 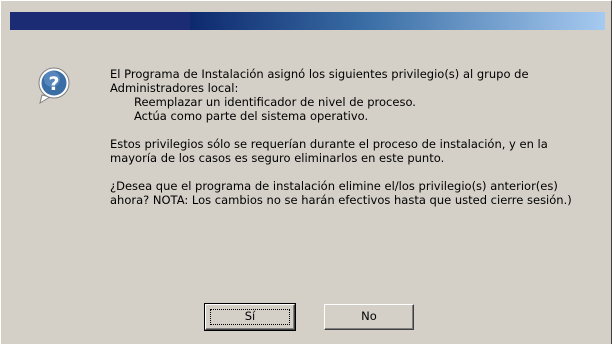 I want to click on yes-button: Sí, so click(x=250, y=317).